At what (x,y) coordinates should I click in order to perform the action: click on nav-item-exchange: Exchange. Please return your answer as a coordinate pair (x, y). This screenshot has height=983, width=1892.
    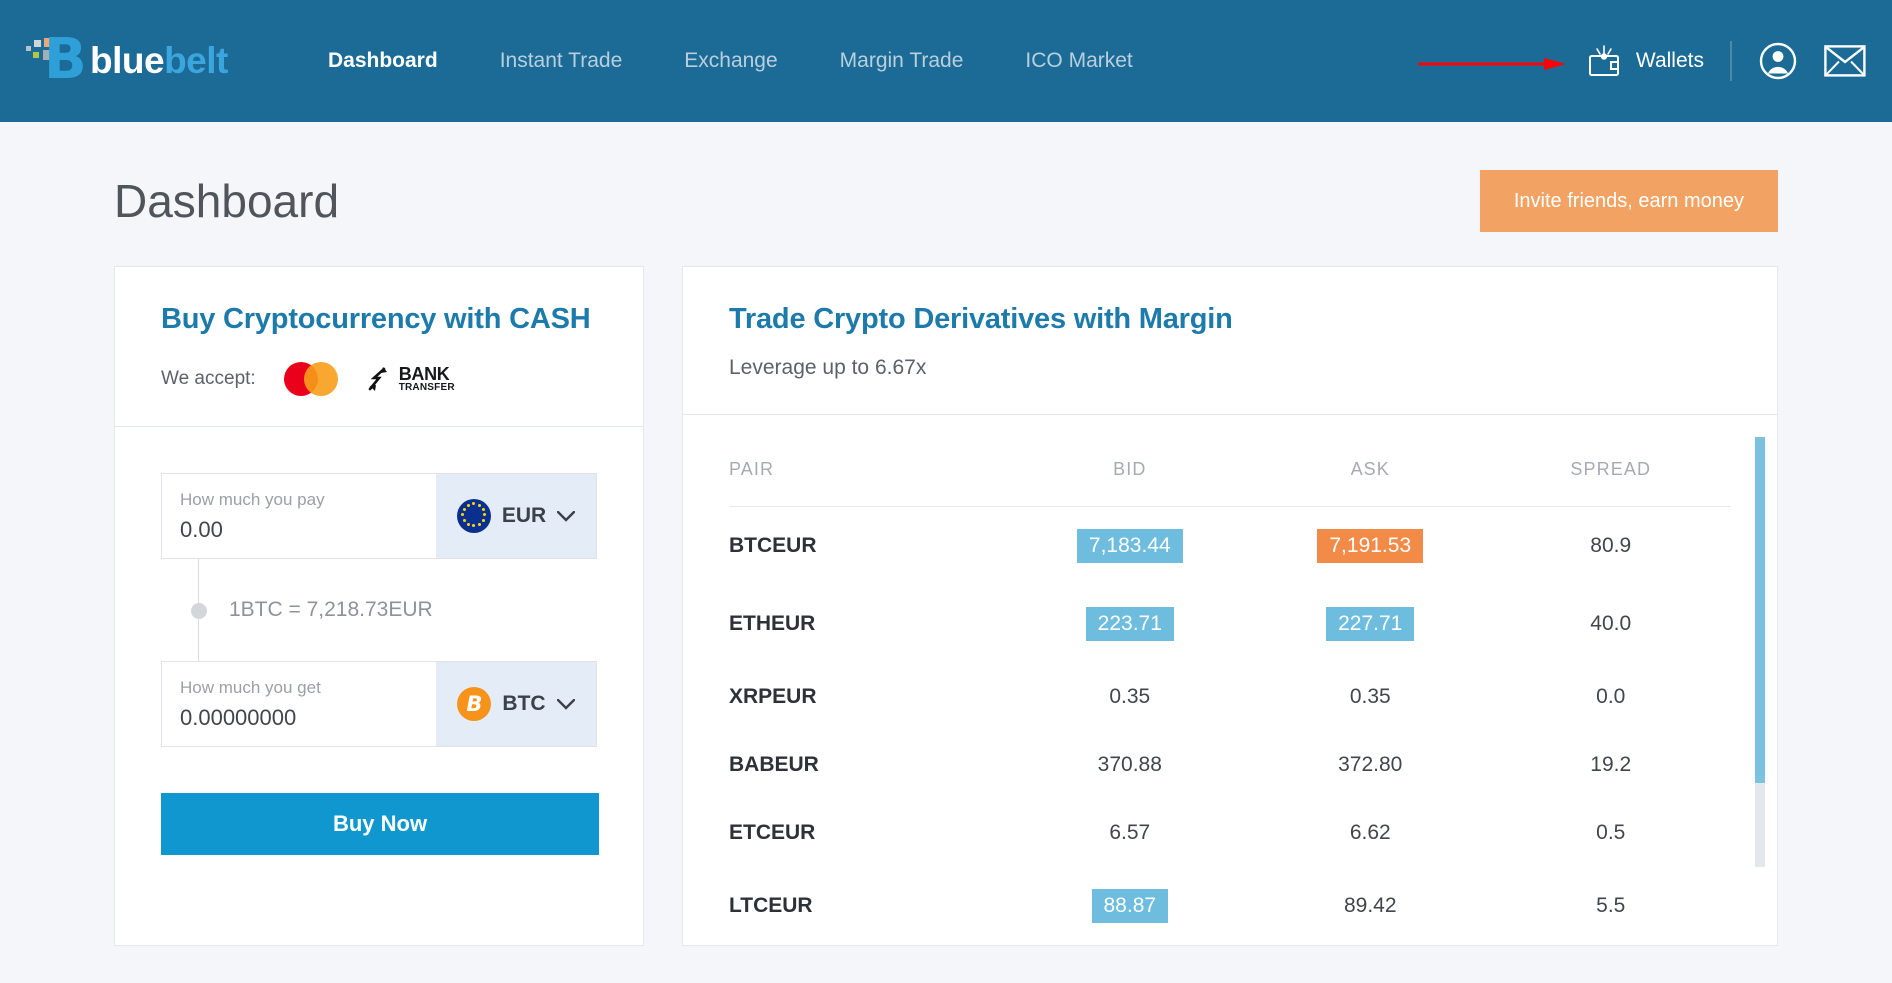
    Looking at the image, I should click on (730, 61).